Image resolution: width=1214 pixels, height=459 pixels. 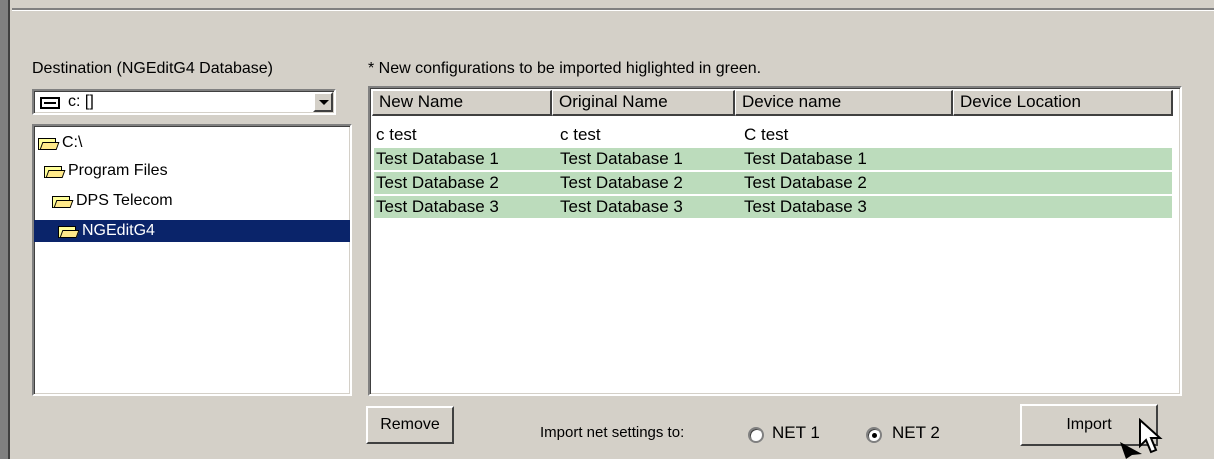 What do you see at coordinates (410, 425) in the screenshot?
I see `remove-button: Remove` at bounding box center [410, 425].